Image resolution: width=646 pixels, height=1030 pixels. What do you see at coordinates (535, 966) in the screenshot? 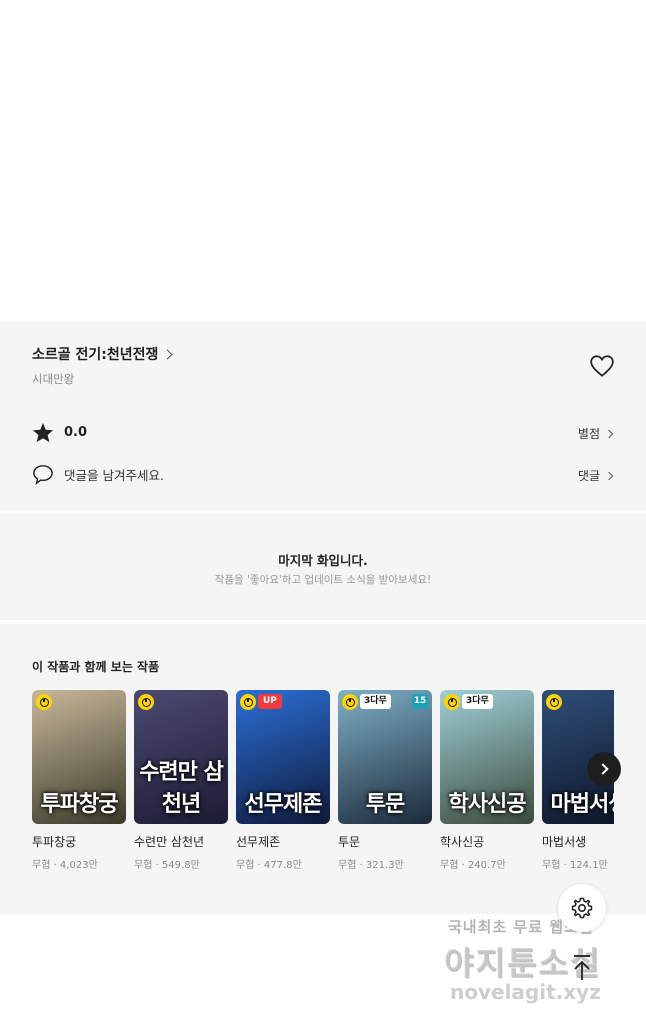
I see `watermark: 국내최초 무료 웹소설 야지툰소설 novelagit.xyz` at bounding box center [535, 966].